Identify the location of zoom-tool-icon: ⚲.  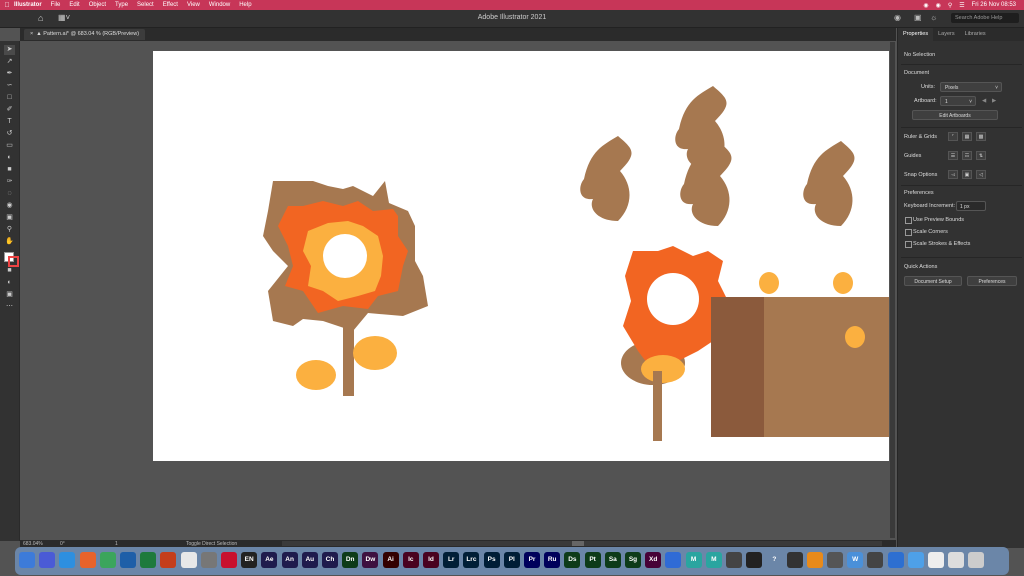
(9, 230).